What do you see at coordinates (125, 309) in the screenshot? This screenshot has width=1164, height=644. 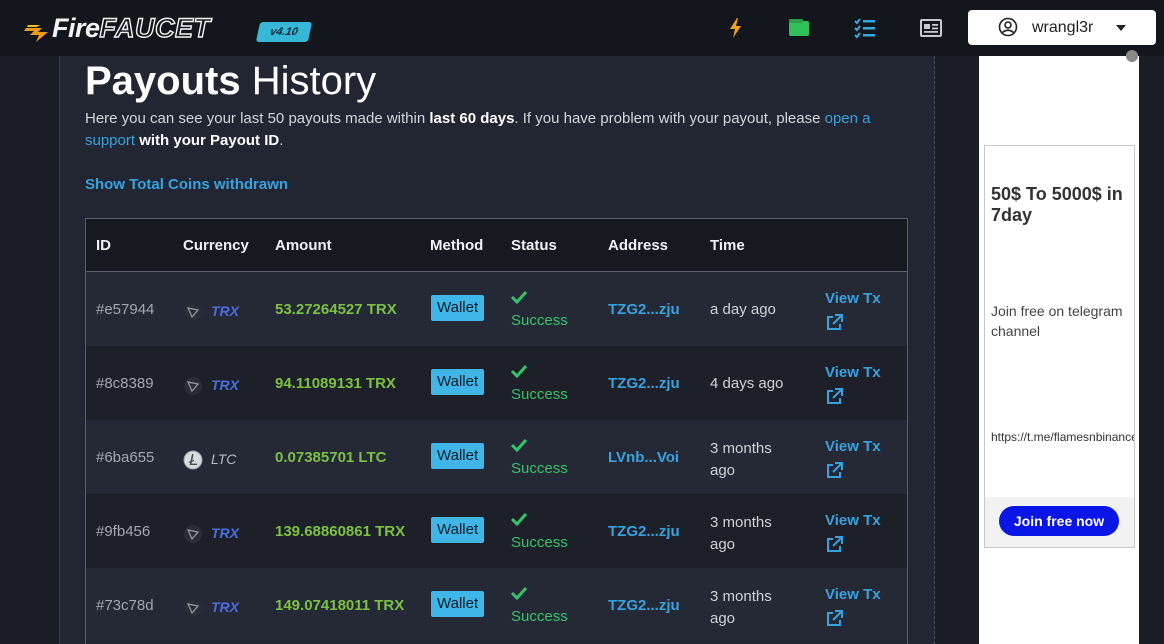 I see `payout-id: #e57944` at bounding box center [125, 309].